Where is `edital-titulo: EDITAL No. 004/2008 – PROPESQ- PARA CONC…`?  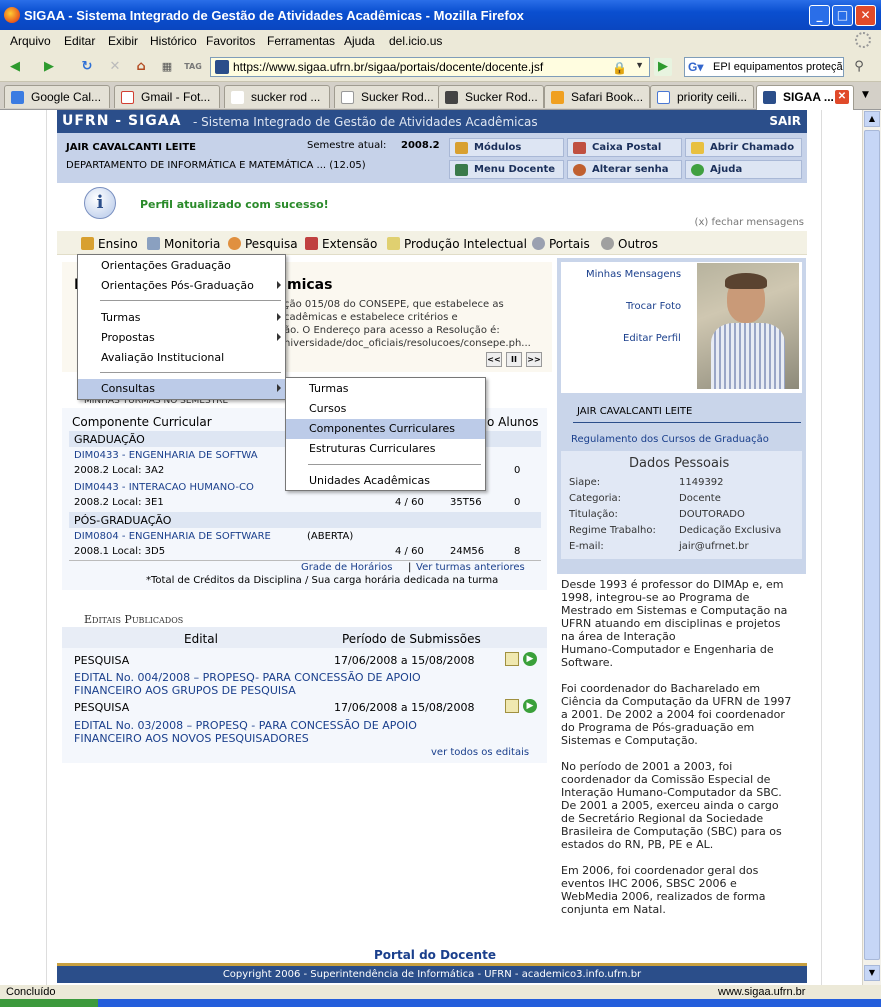 edital-titulo: EDITAL No. 004/2008 – PROPESQ- PARA CONC… is located at coordinates (247, 677).